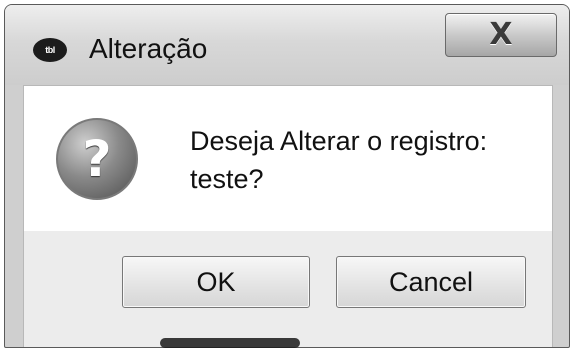  I want to click on ok-button: OK, so click(216, 282).